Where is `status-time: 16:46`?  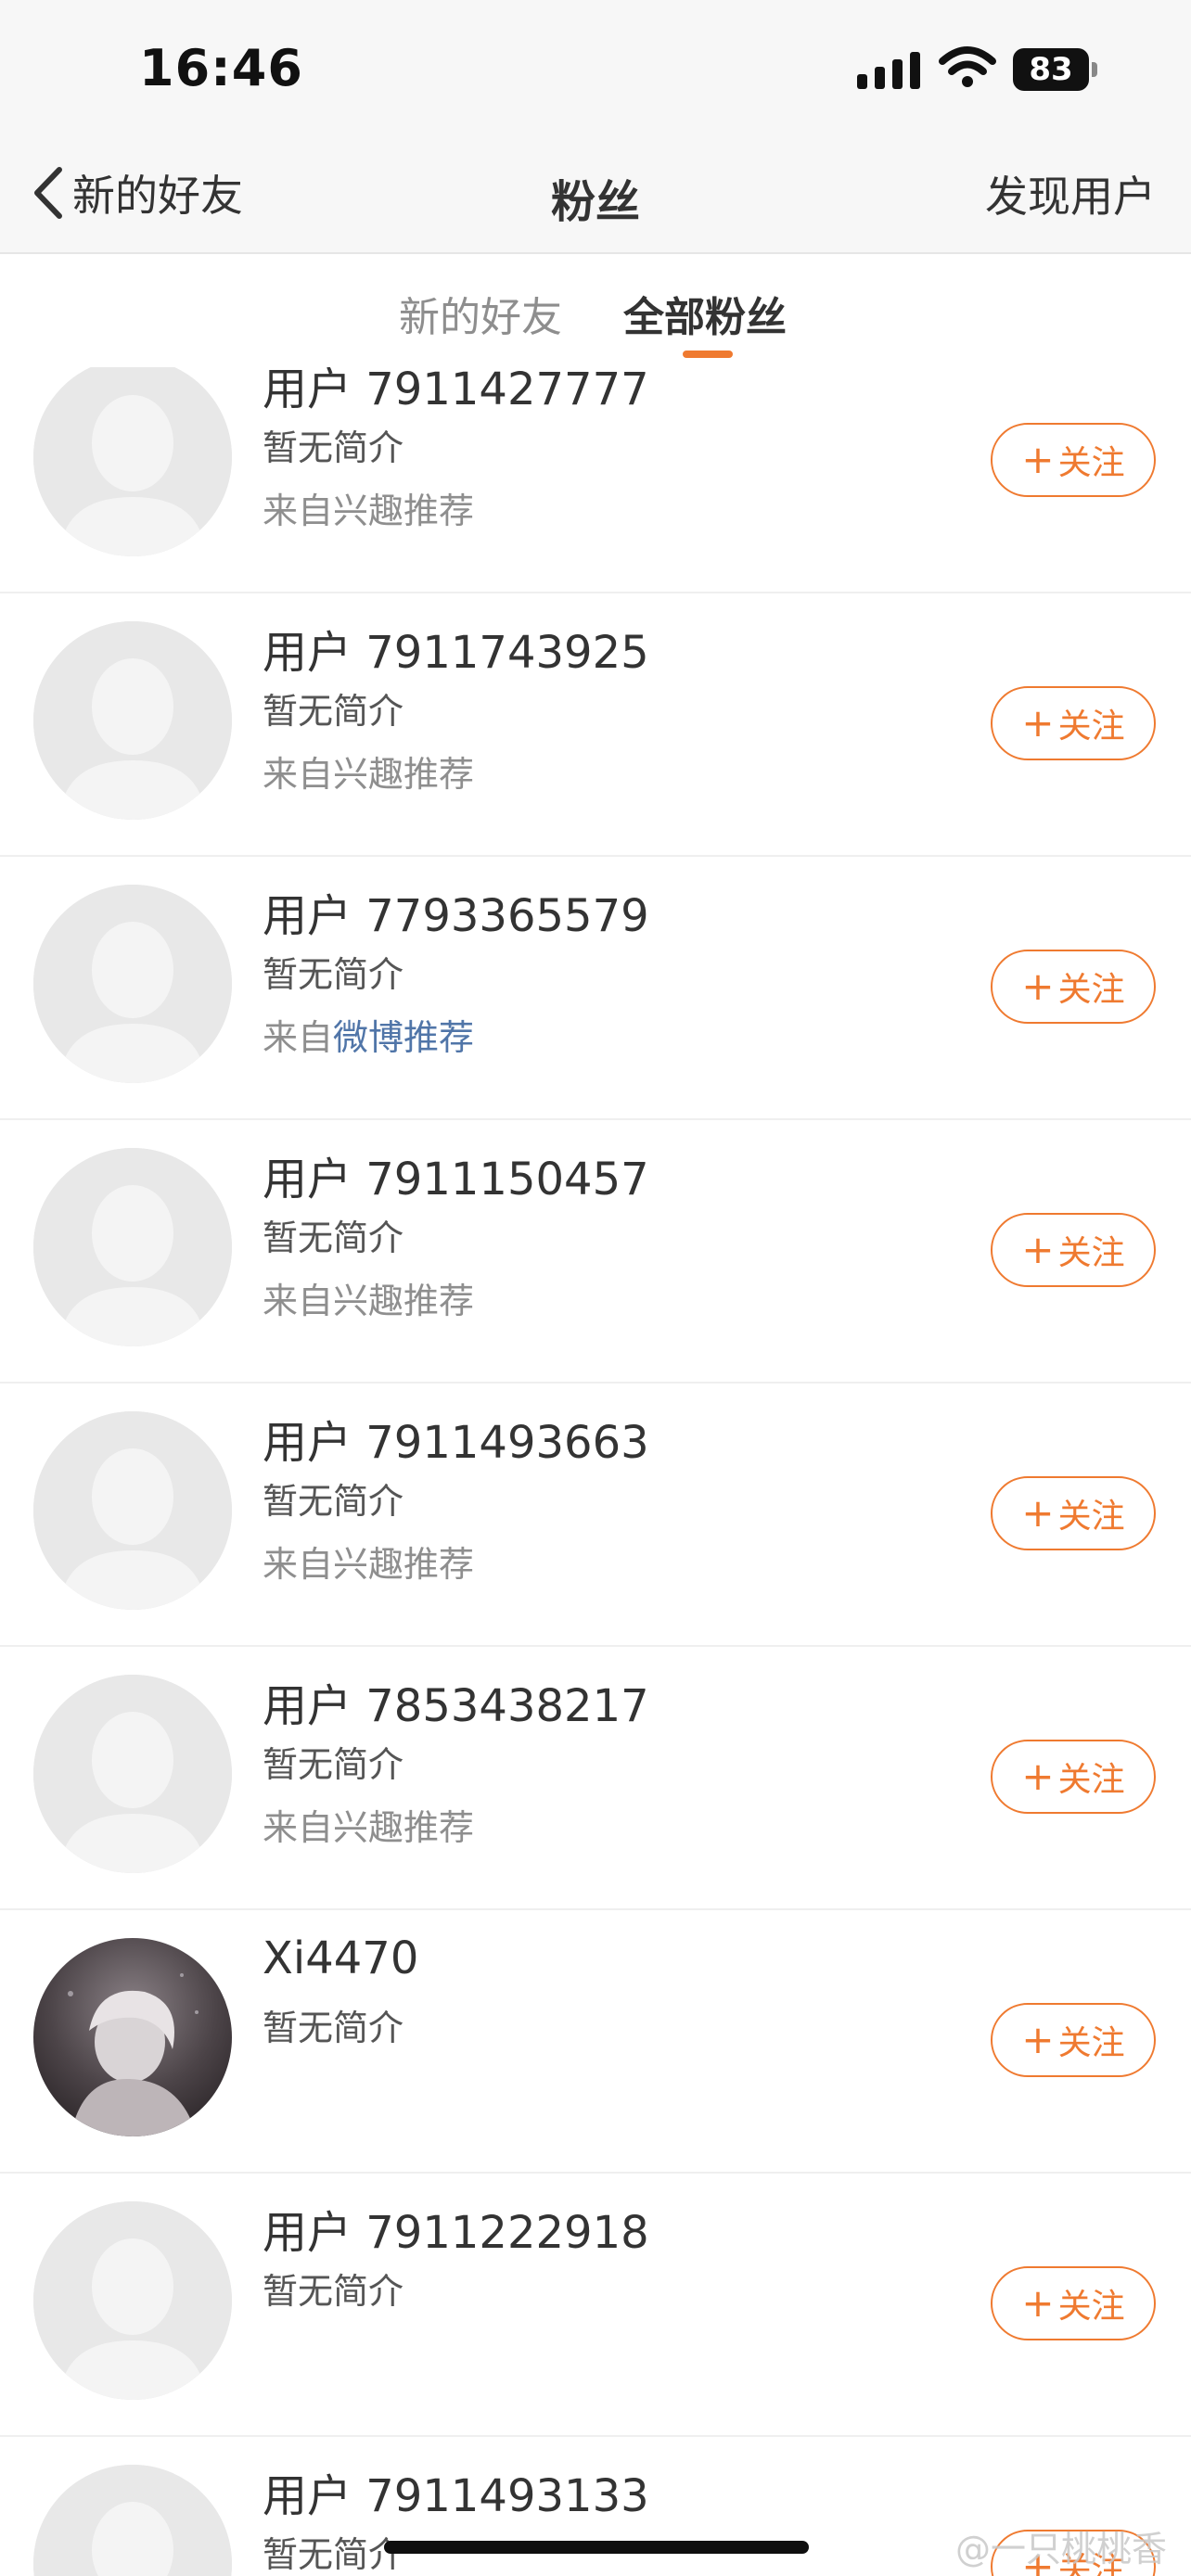
status-time: 16:46 is located at coordinates (221, 68).